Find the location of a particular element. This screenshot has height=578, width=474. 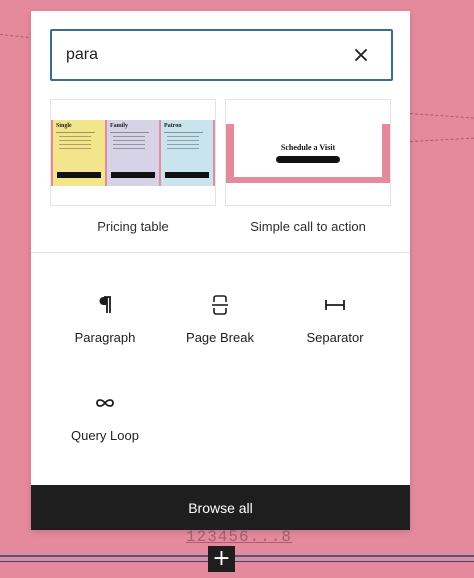

pattern-preview: Single Family Patron is located at coordinates (133, 152).